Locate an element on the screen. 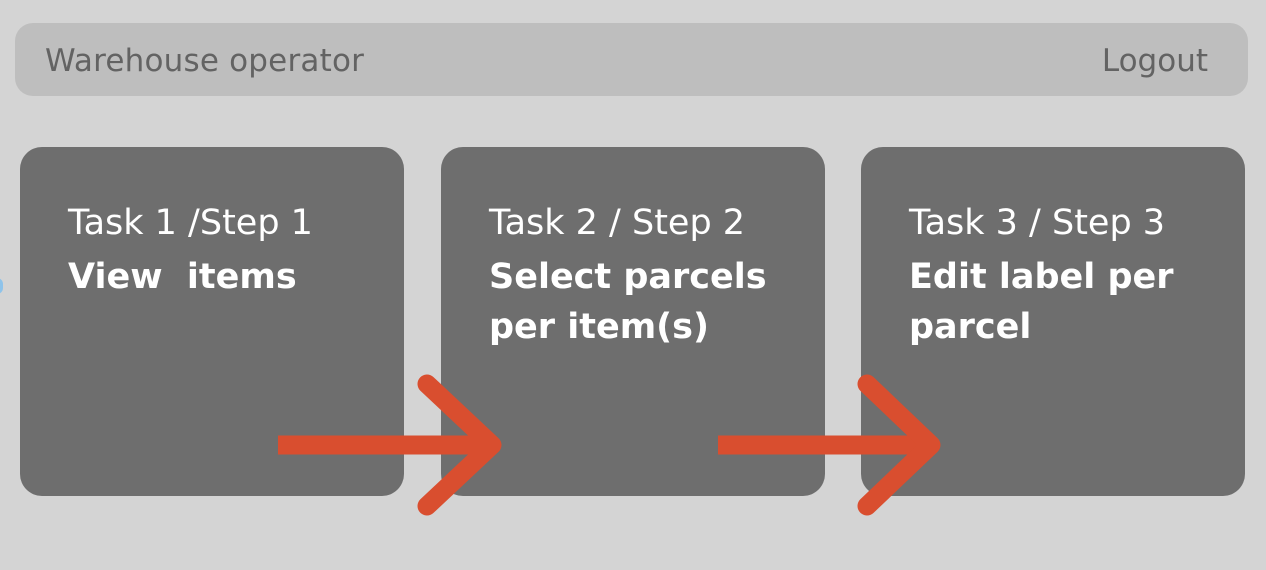 The image size is (1266, 570). arrow-step-2-to-3-icon is located at coordinates (829, 445).